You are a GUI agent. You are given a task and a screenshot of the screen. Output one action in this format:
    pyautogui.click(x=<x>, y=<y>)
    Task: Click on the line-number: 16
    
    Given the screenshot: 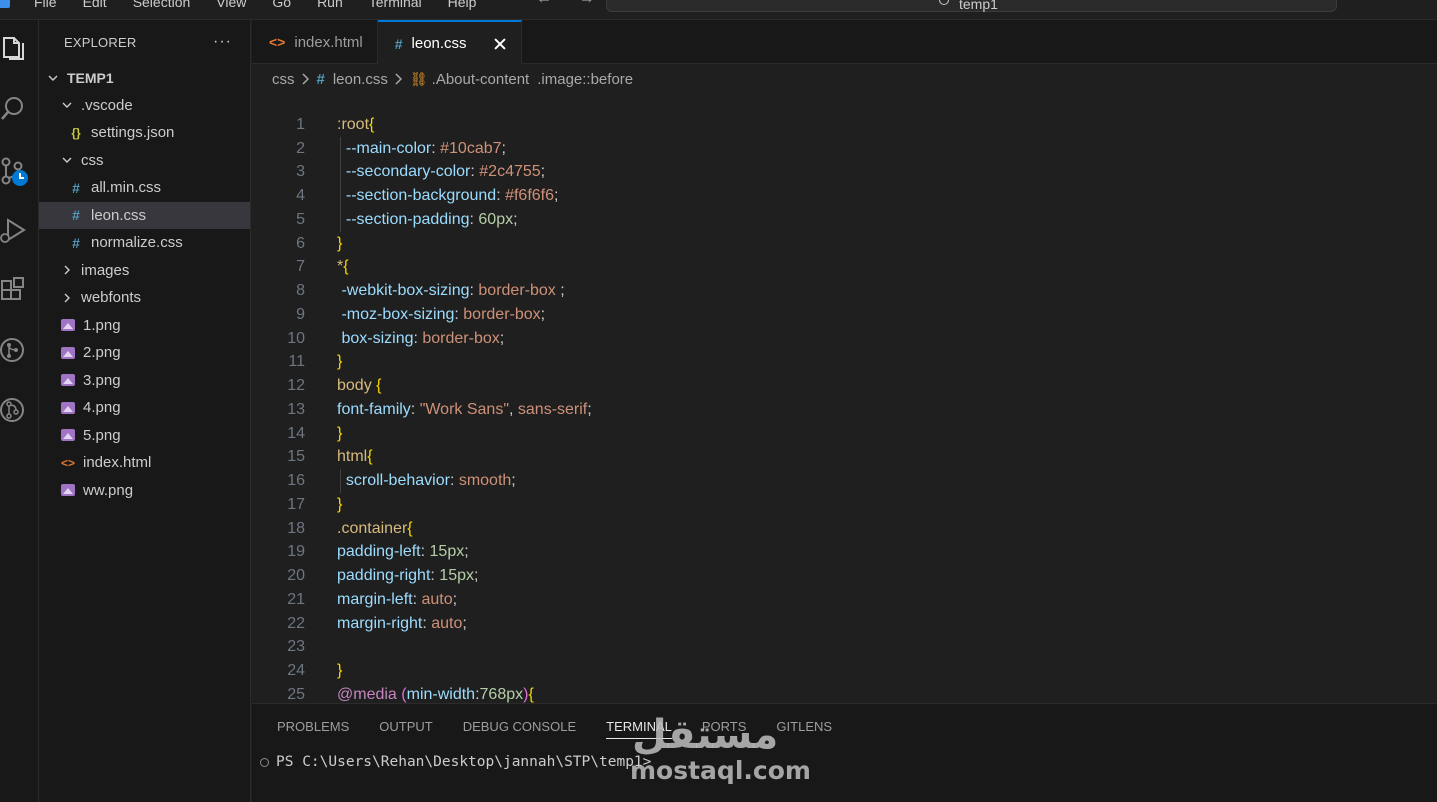 What is the action you would take?
    pyautogui.click(x=296, y=481)
    